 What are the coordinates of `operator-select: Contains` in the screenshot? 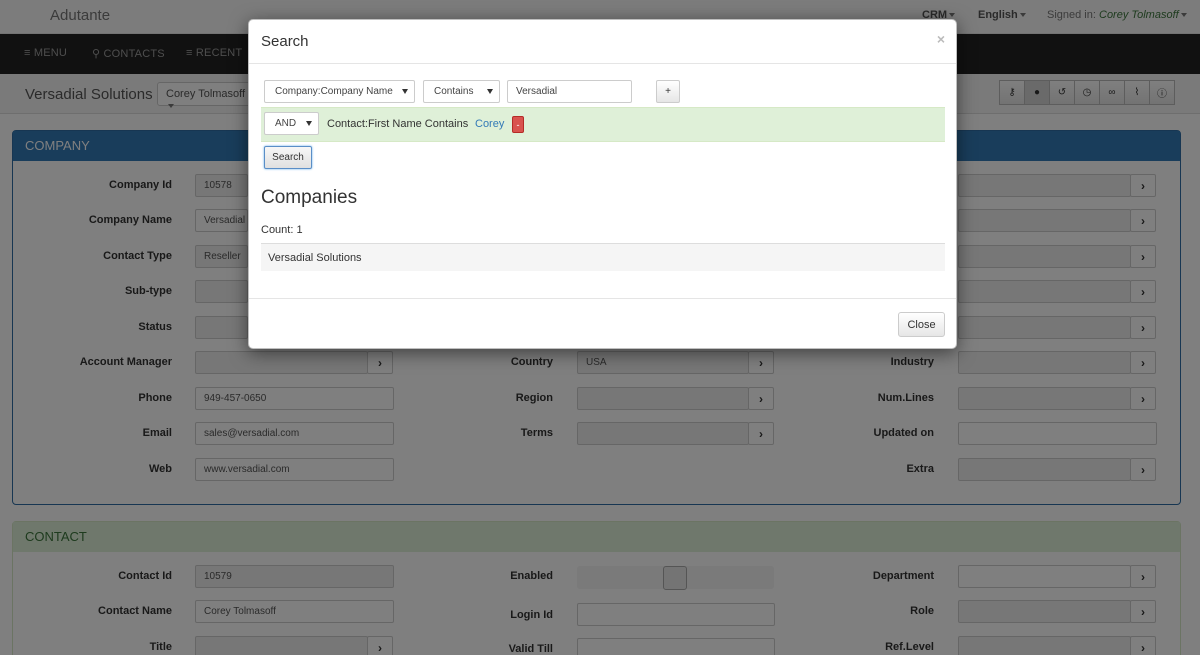 It's located at (461, 91).